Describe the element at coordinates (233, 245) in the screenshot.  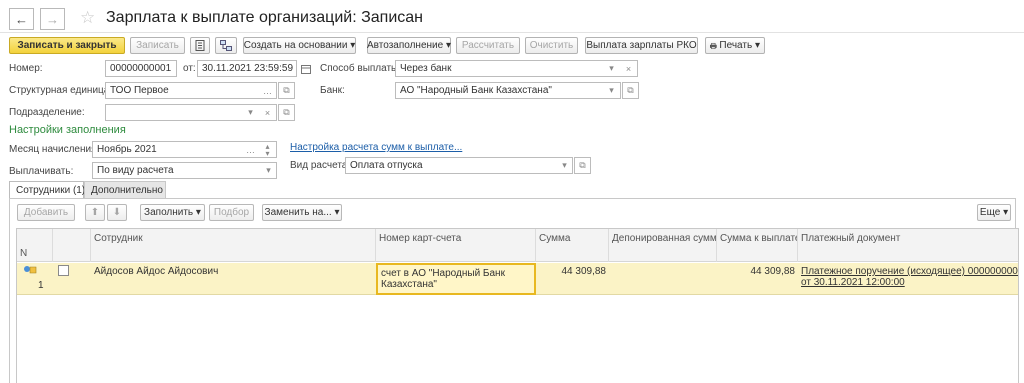
I see `header-employee: Сотрудник` at that location.